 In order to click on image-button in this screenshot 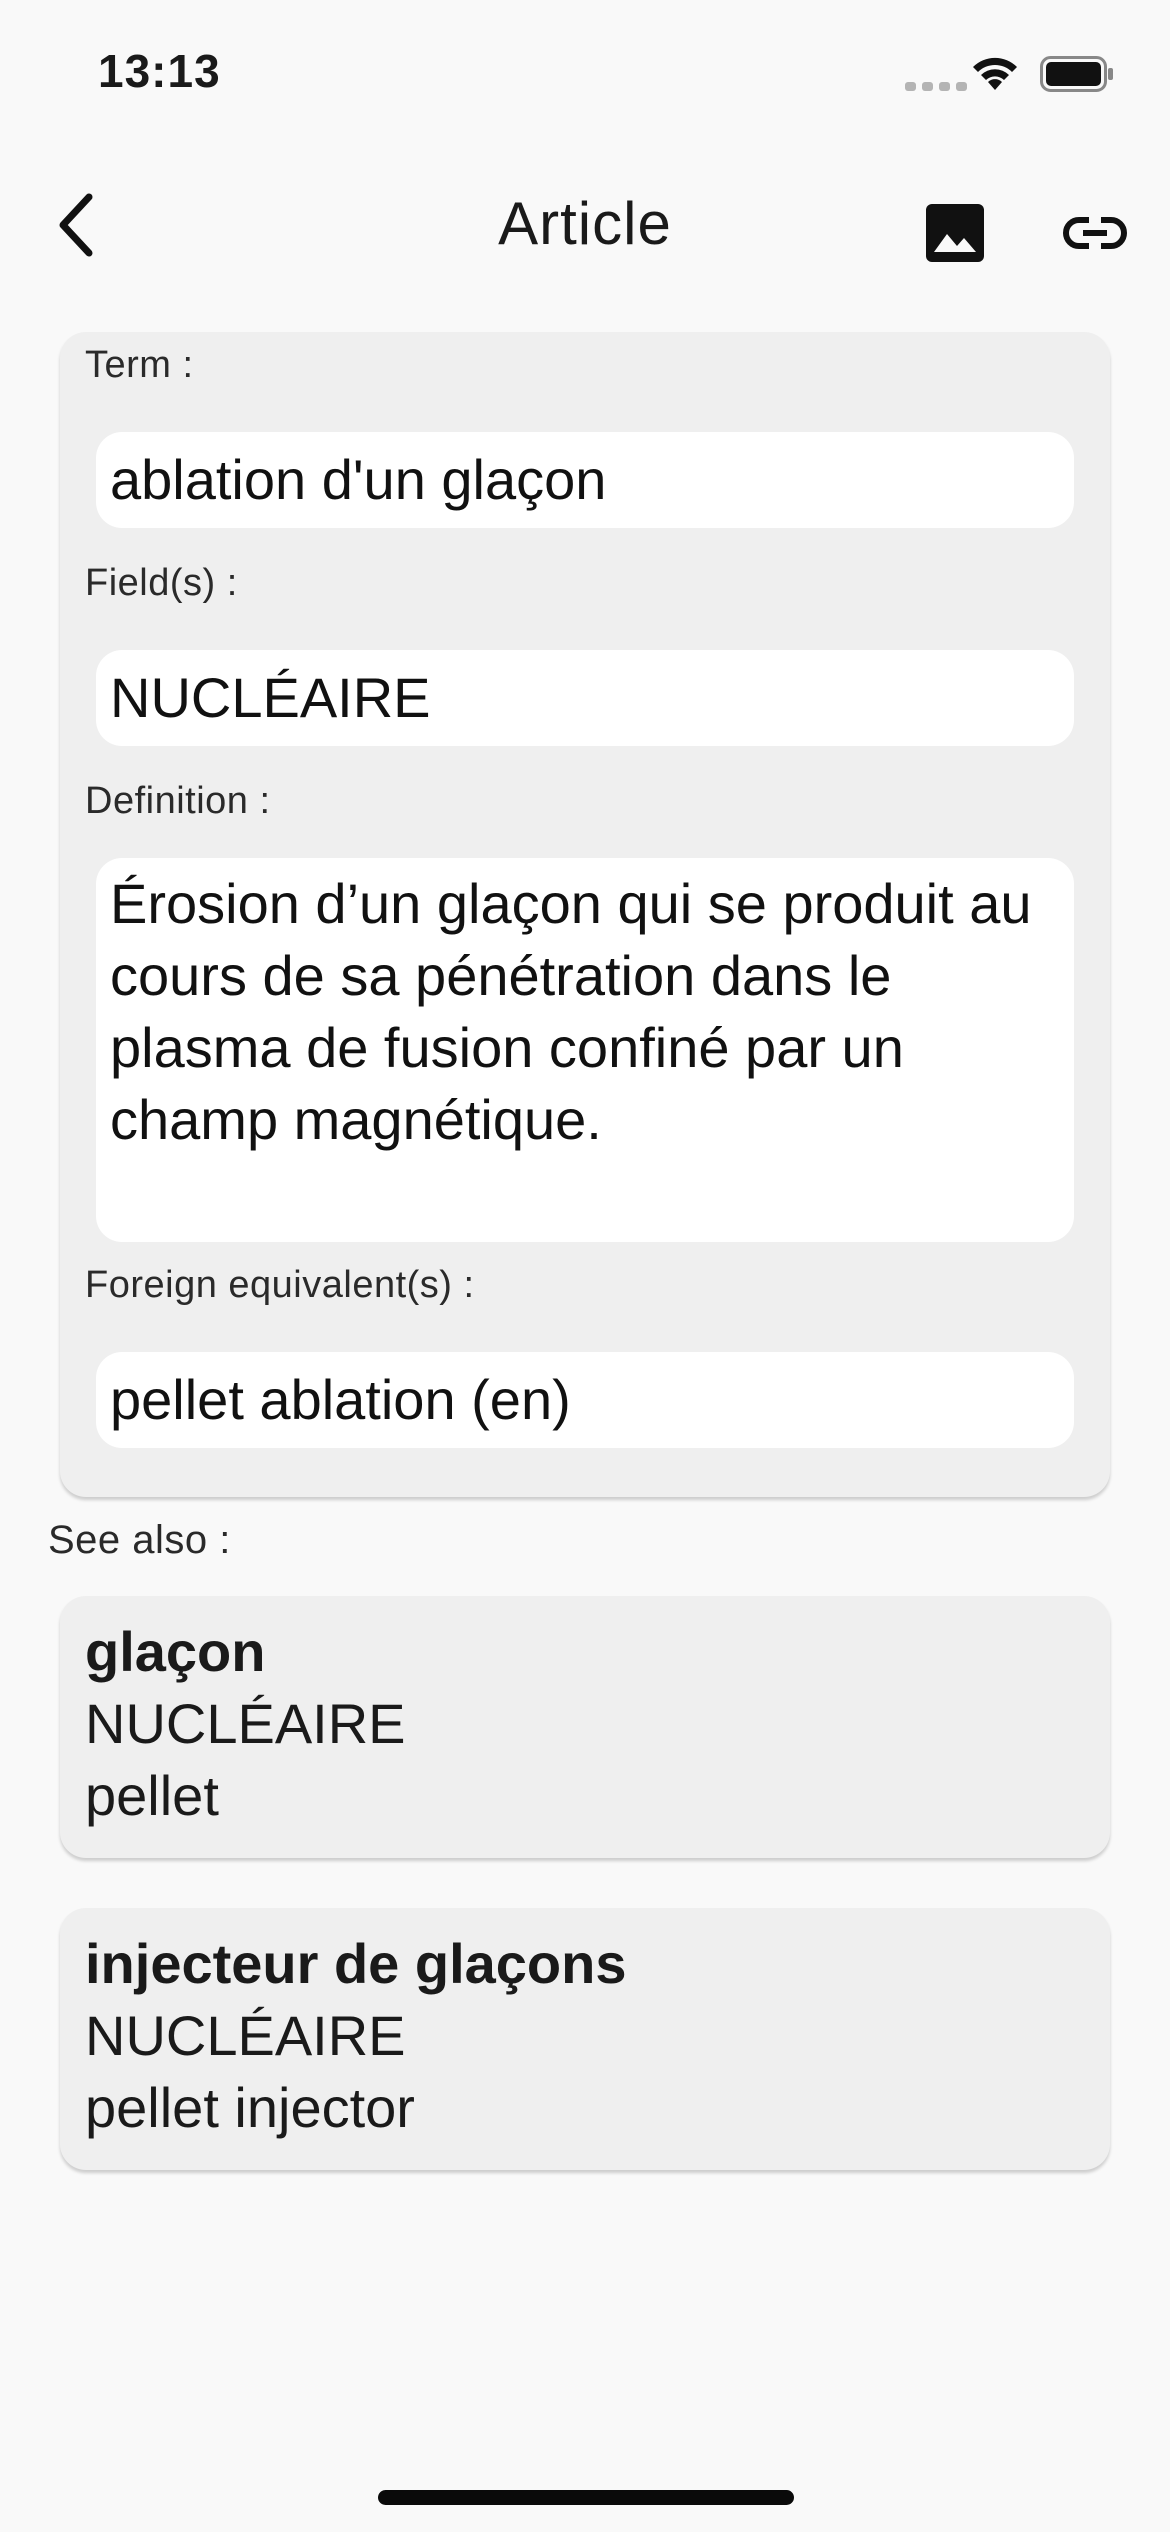, I will do `click(955, 233)`.